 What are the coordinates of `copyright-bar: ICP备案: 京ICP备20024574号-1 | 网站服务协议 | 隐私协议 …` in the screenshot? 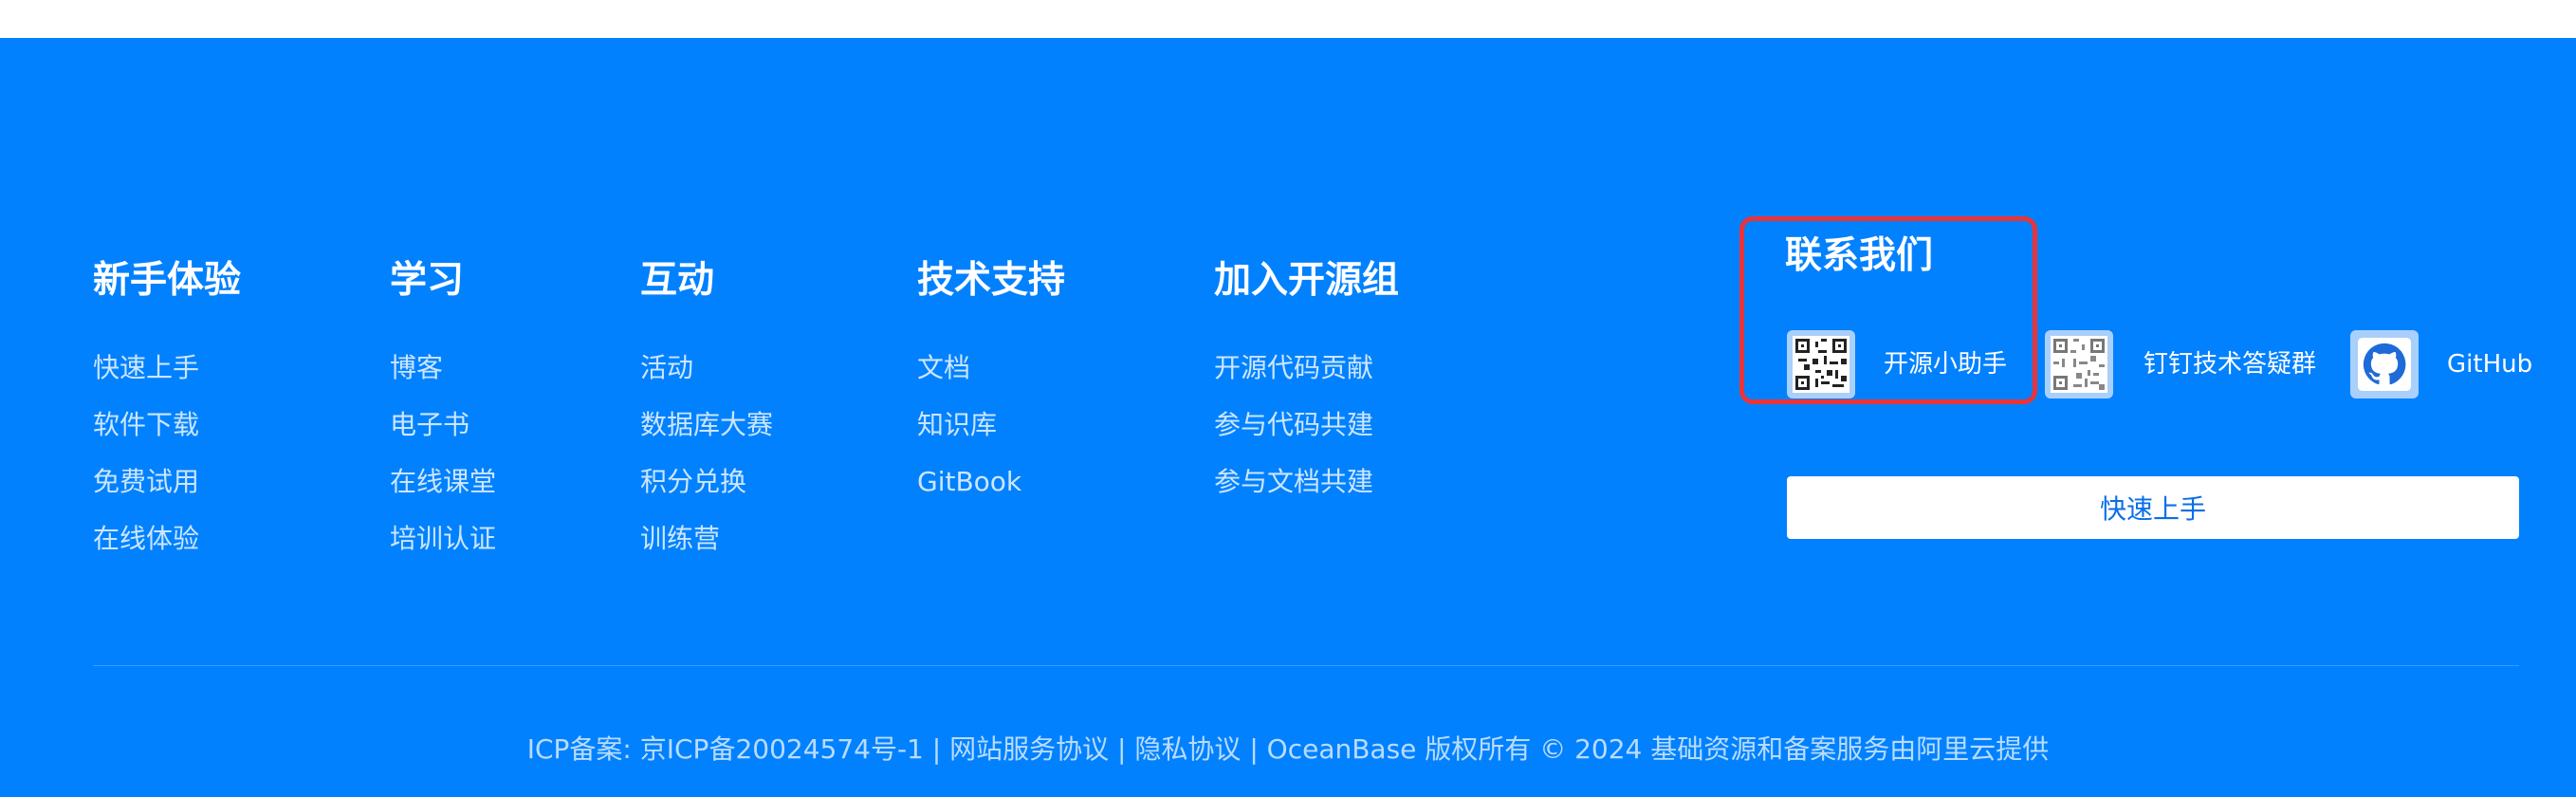 It's located at (1288, 750).